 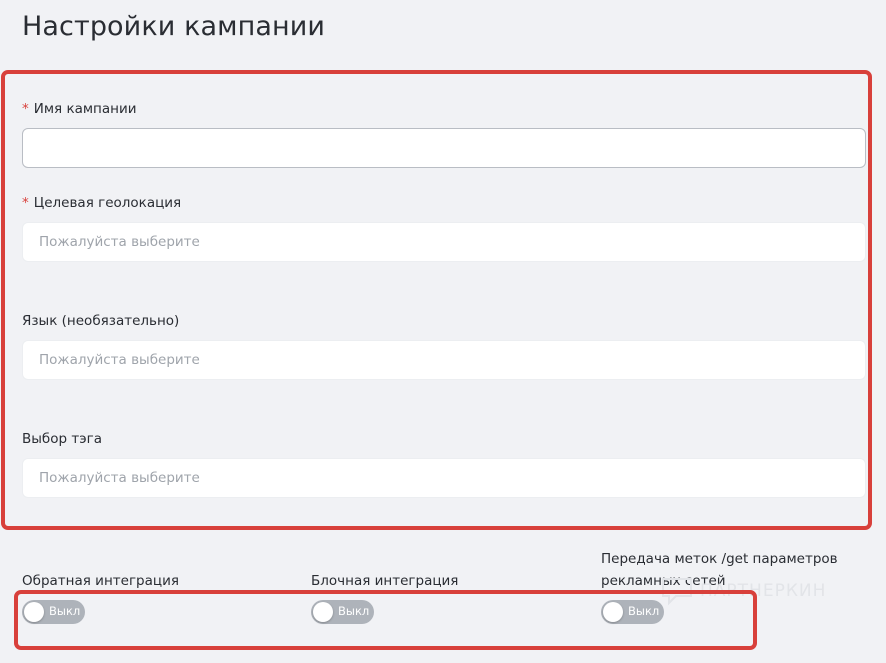 I want to click on watermark-text: ПАРТНЕРКИН, so click(x=763, y=591).